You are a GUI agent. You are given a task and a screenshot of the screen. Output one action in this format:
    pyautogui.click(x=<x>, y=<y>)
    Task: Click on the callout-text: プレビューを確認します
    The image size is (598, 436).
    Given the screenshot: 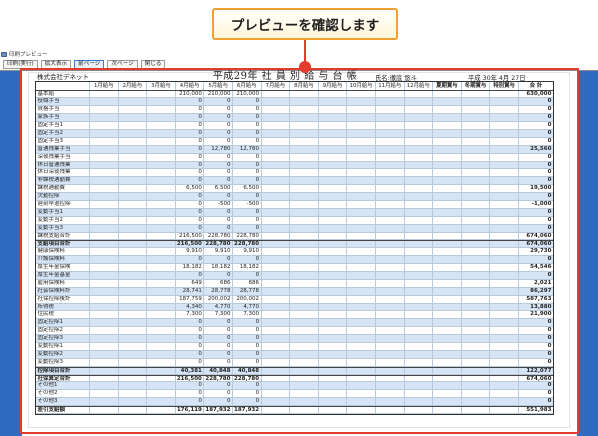 What is the action you would take?
    pyautogui.click(x=305, y=26)
    